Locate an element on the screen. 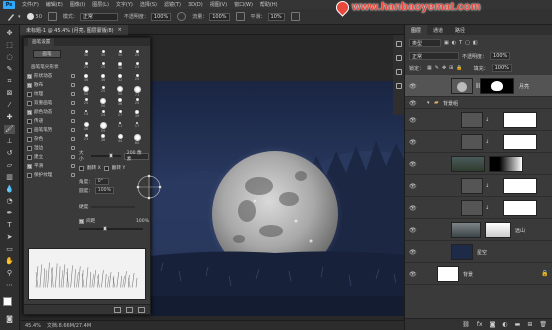 This screenshot has height=330, width=552. close-icon: × is located at coordinates (120, 30).